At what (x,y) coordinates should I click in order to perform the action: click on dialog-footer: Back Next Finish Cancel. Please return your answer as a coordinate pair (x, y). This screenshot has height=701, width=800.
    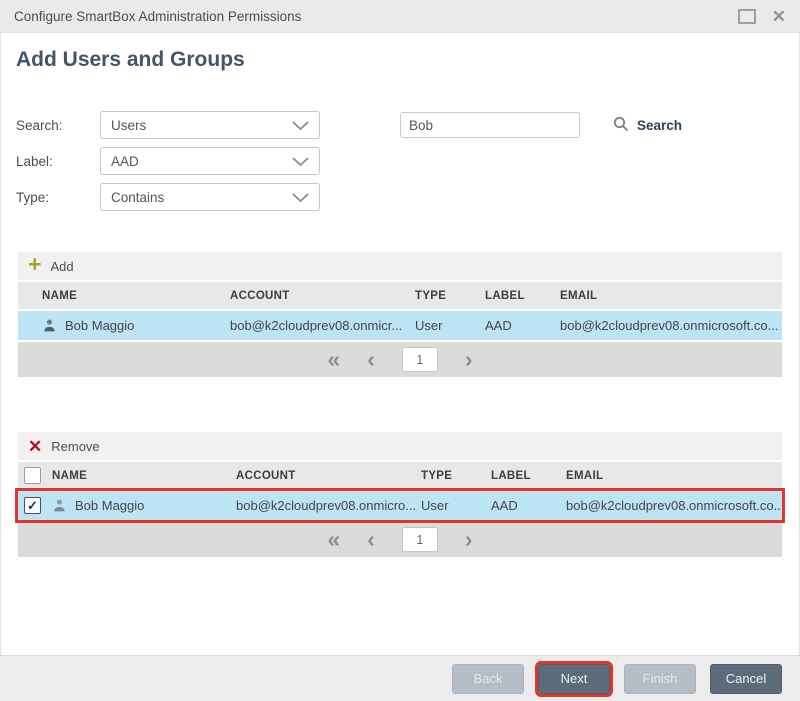
    Looking at the image, I should click on (400, 678).